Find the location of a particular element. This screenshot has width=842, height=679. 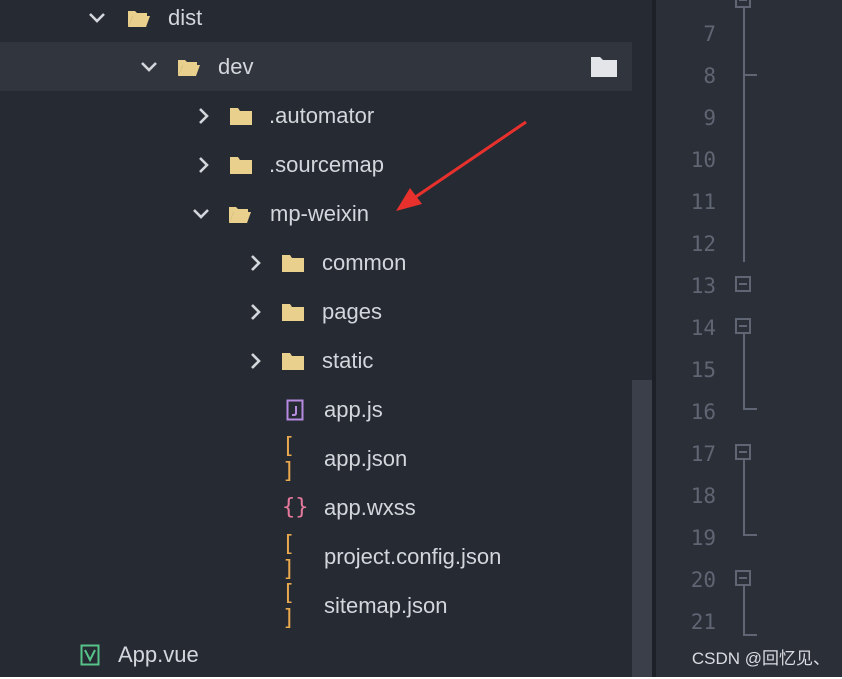

watermark: CSDN @回忆见、 is located at coordinates (760, 658).